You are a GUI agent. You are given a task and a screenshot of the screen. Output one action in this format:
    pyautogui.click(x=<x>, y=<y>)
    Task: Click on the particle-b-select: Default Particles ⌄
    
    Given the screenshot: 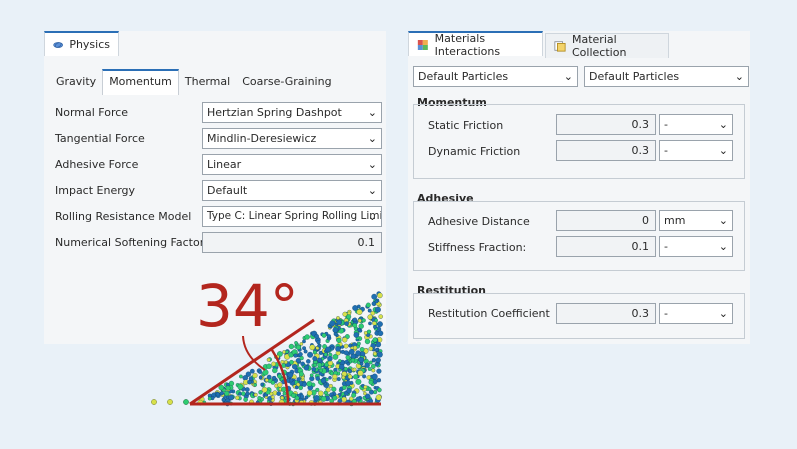 What is the action you would take?
    pyautogui.click(x=666, y=76)
    